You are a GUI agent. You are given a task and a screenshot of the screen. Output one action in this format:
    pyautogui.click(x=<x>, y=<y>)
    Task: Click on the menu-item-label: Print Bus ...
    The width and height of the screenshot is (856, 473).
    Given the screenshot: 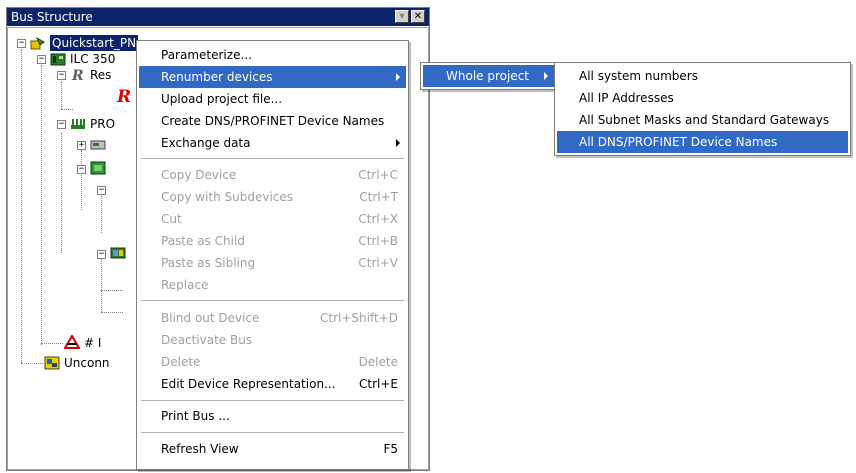 What is the action you would take?
    pyautogui.click(x=195, y=416)
    